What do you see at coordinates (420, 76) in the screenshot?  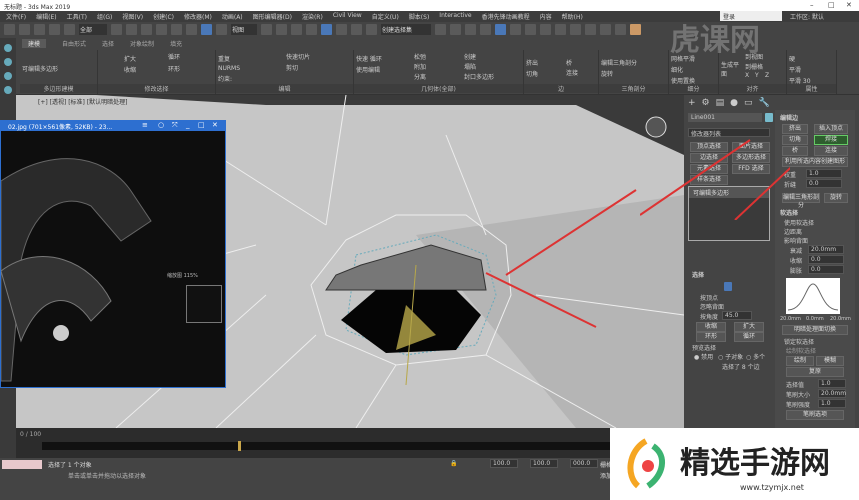 I see `detach-button: 分离` at bounding box center [420, 76].